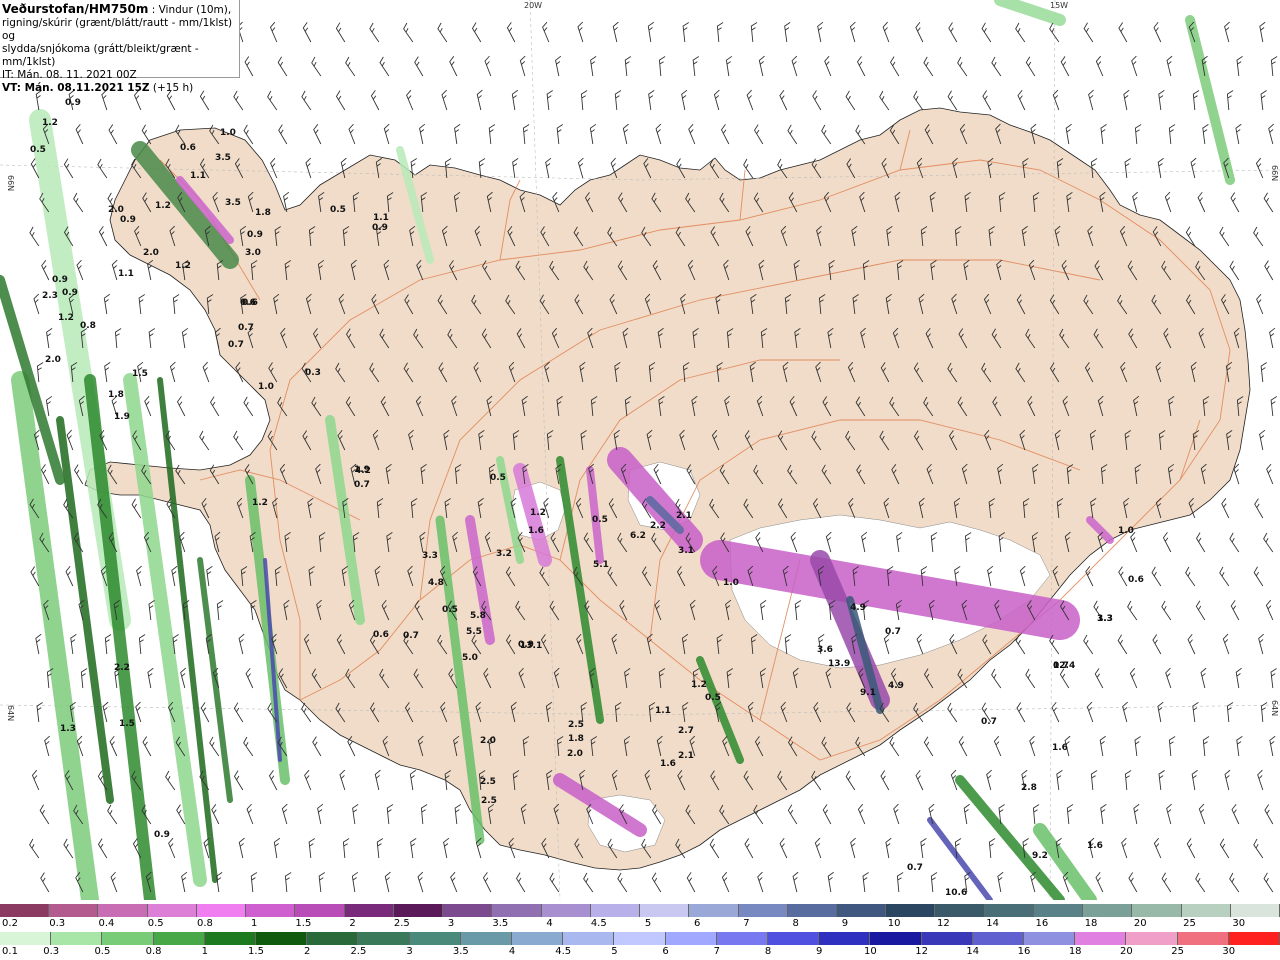 This screenshot has width=1280, height=960. What do you see at coordinates (648, 923) in the screenshot?
I see `scale-label: 5` at bounding box center [648, 923].